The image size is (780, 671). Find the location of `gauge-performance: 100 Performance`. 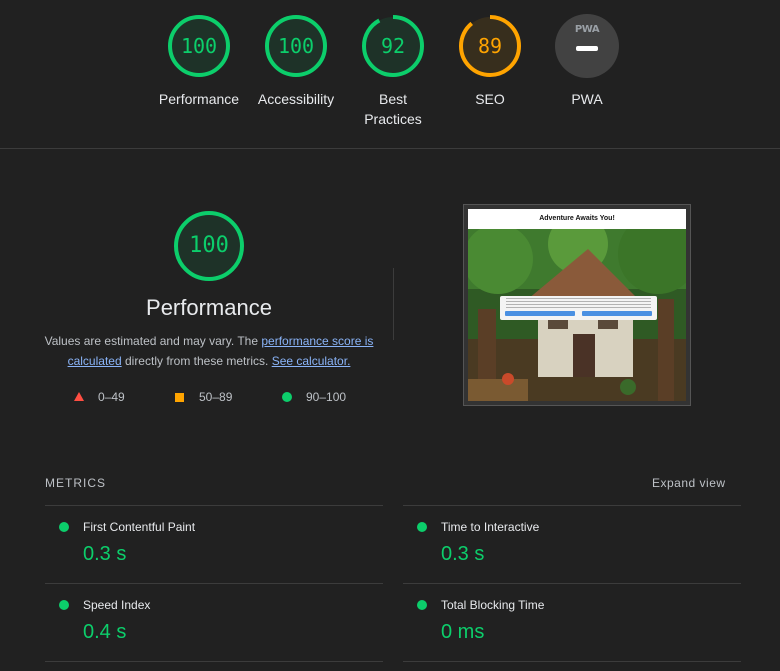

gauge-performance: 100 Performance is located at coordinates (199, 61).